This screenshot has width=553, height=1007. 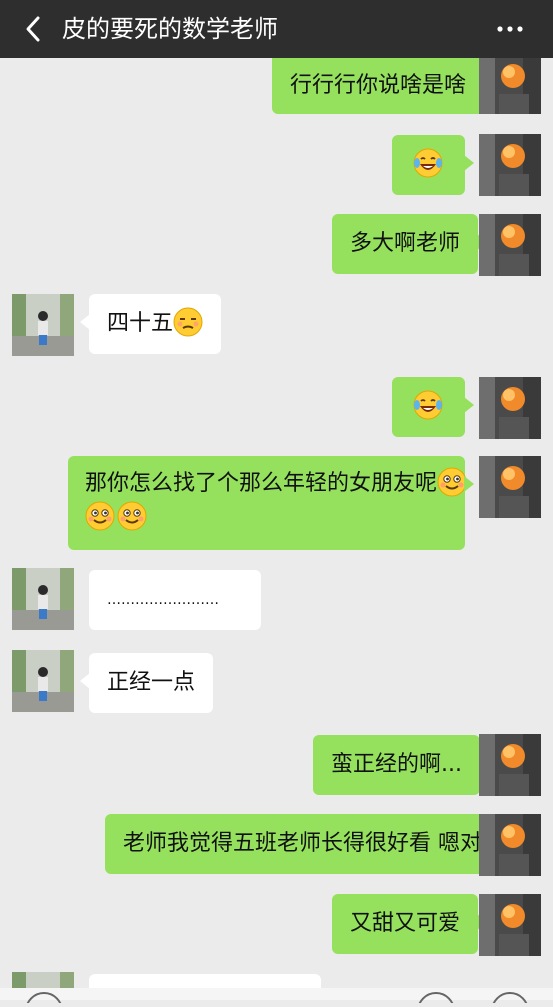 I want to click on unamused-face-emoji, so click(x=188, y=322).